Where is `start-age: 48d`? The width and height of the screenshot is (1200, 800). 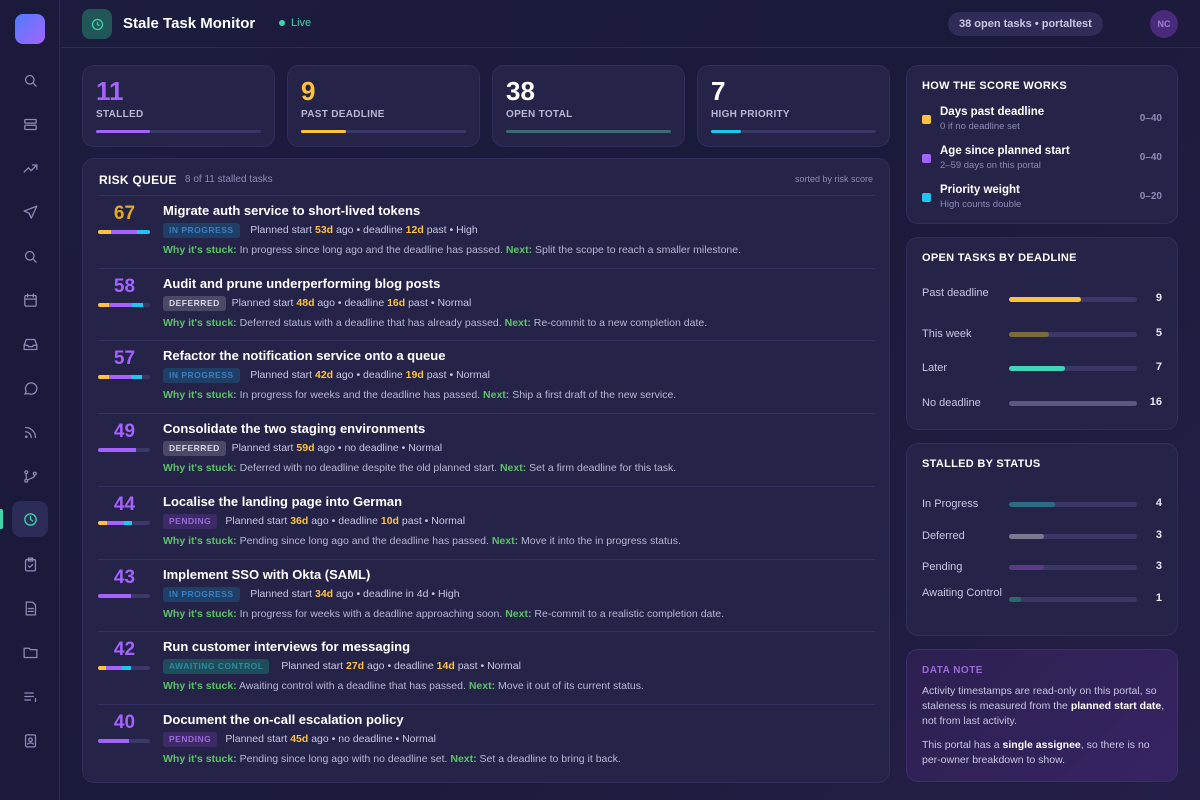 start-age: 48d is located at coordinates (305, 302).